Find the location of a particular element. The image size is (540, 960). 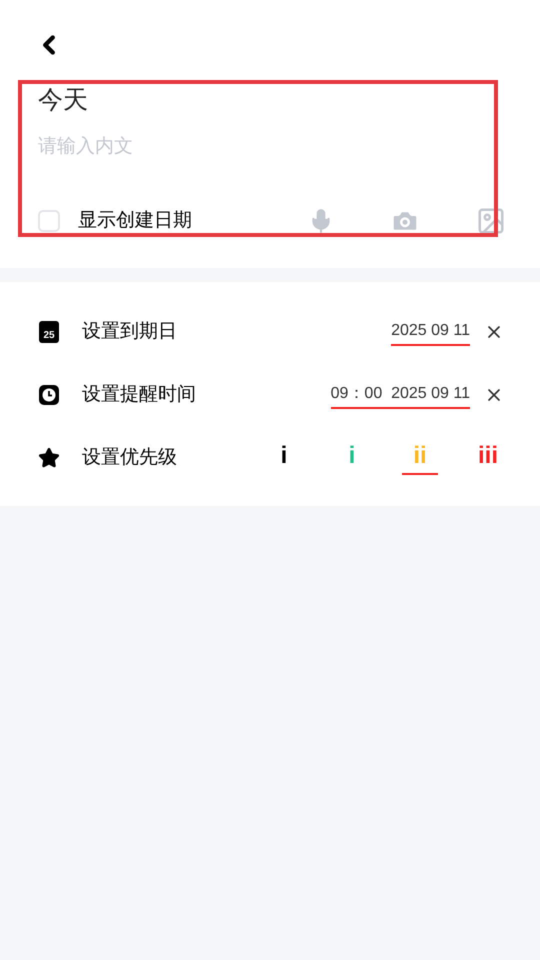

content-field: 请输入内文 is located at coordinates (270, 147).